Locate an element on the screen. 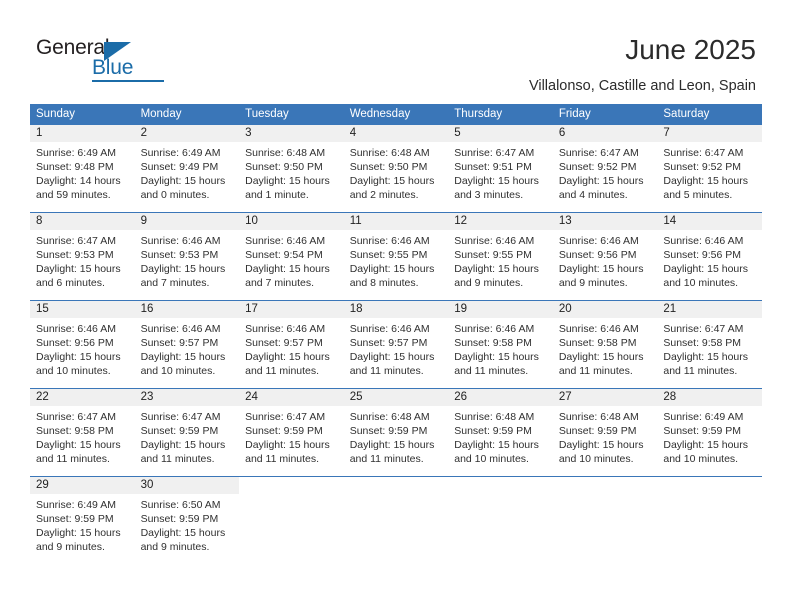 The image size is (792, 612). day-number: 27 is located at coordinates (605, 397).